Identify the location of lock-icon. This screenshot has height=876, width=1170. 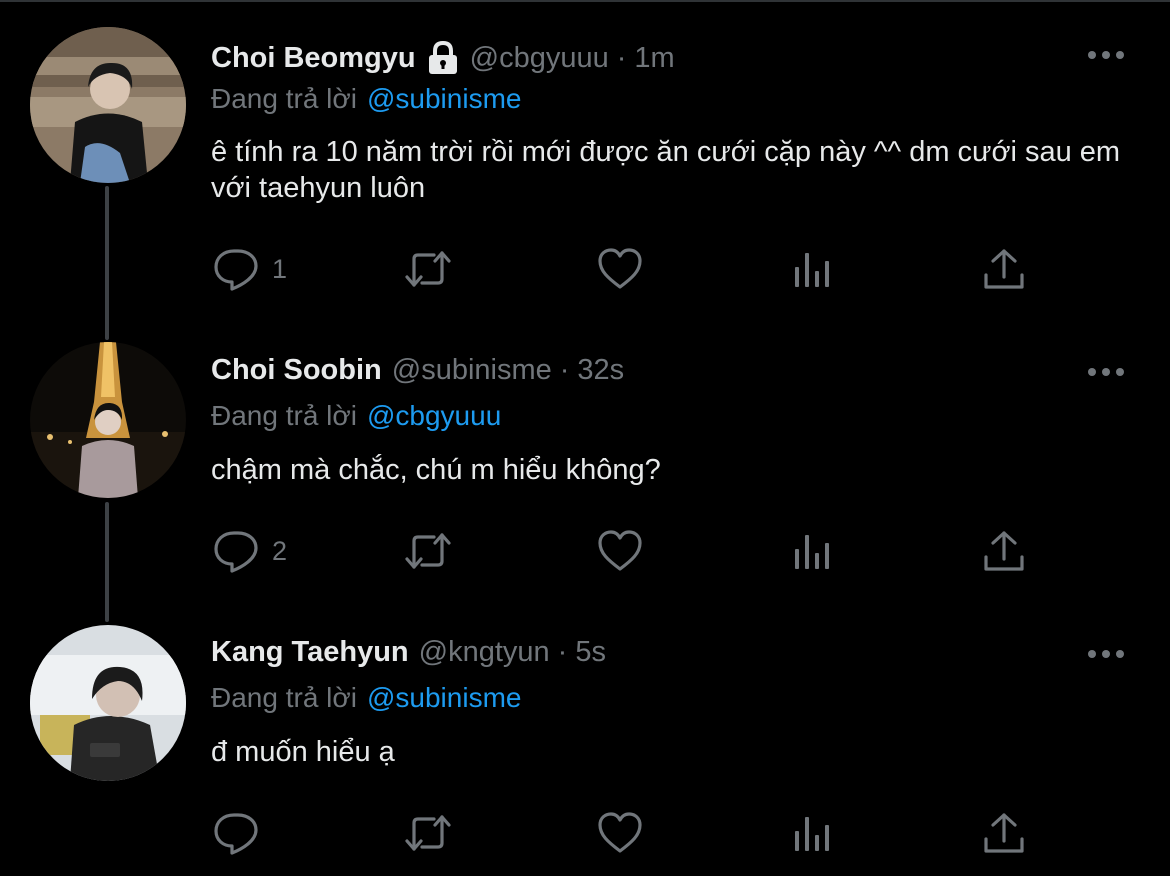
(443, 58).